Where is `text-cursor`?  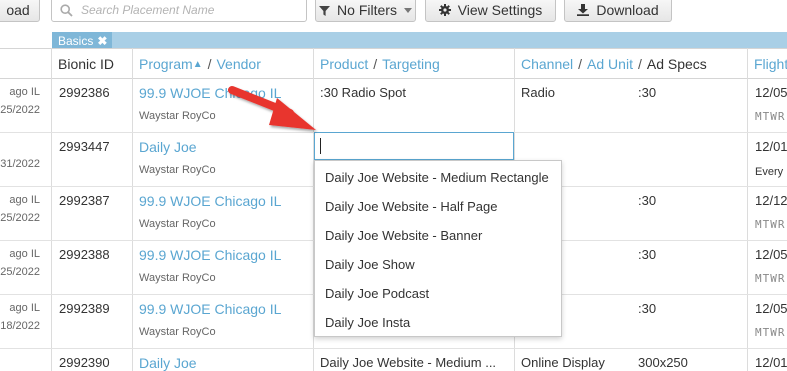
text-cursor is located at coordinates (320, 146).